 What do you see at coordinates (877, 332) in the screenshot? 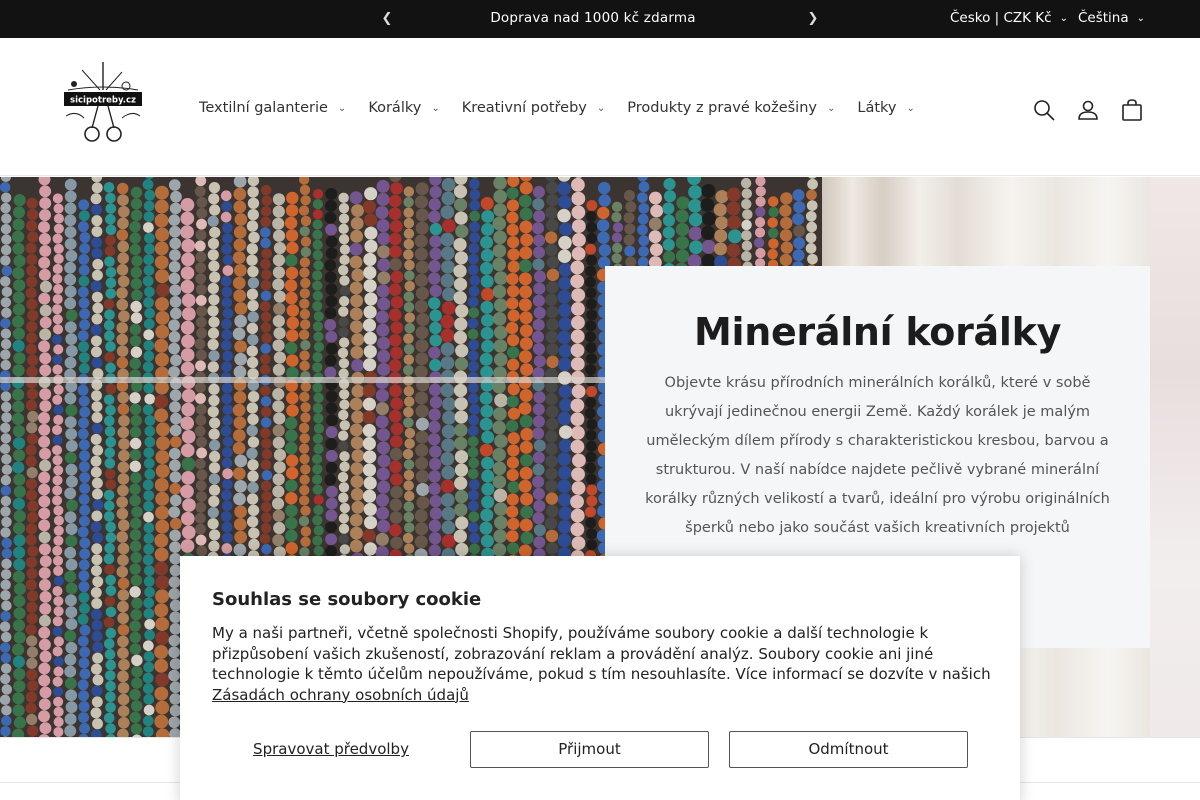
I see `hero-title: Minerální korálky` at bounding box center [877, 332].